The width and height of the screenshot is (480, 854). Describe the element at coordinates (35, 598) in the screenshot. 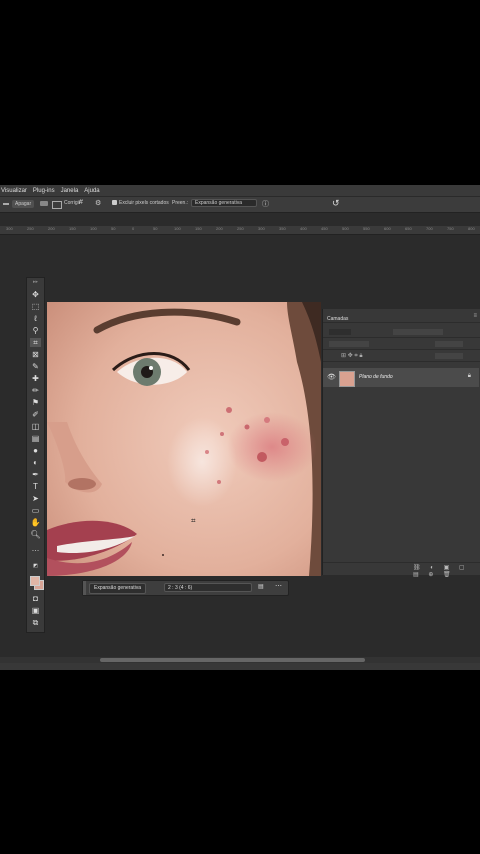

I see `quick-mask-icon: ◘` at that location.